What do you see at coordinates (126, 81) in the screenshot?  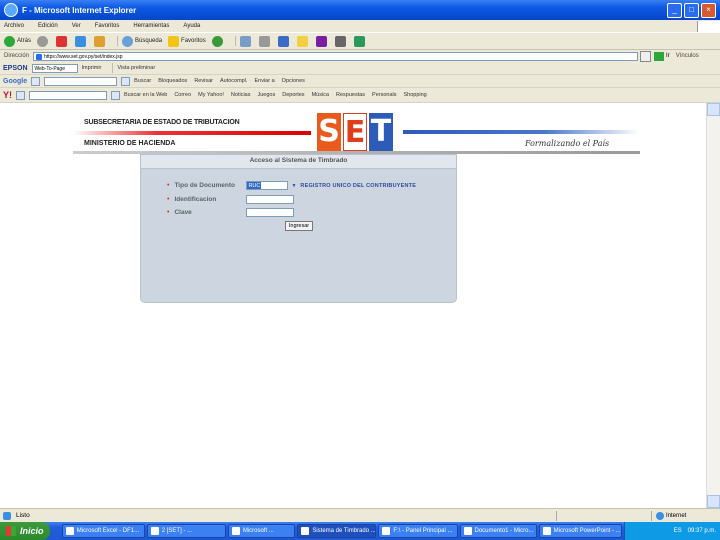 I see `google-search-dropdown` at bounding box center [126, 81].